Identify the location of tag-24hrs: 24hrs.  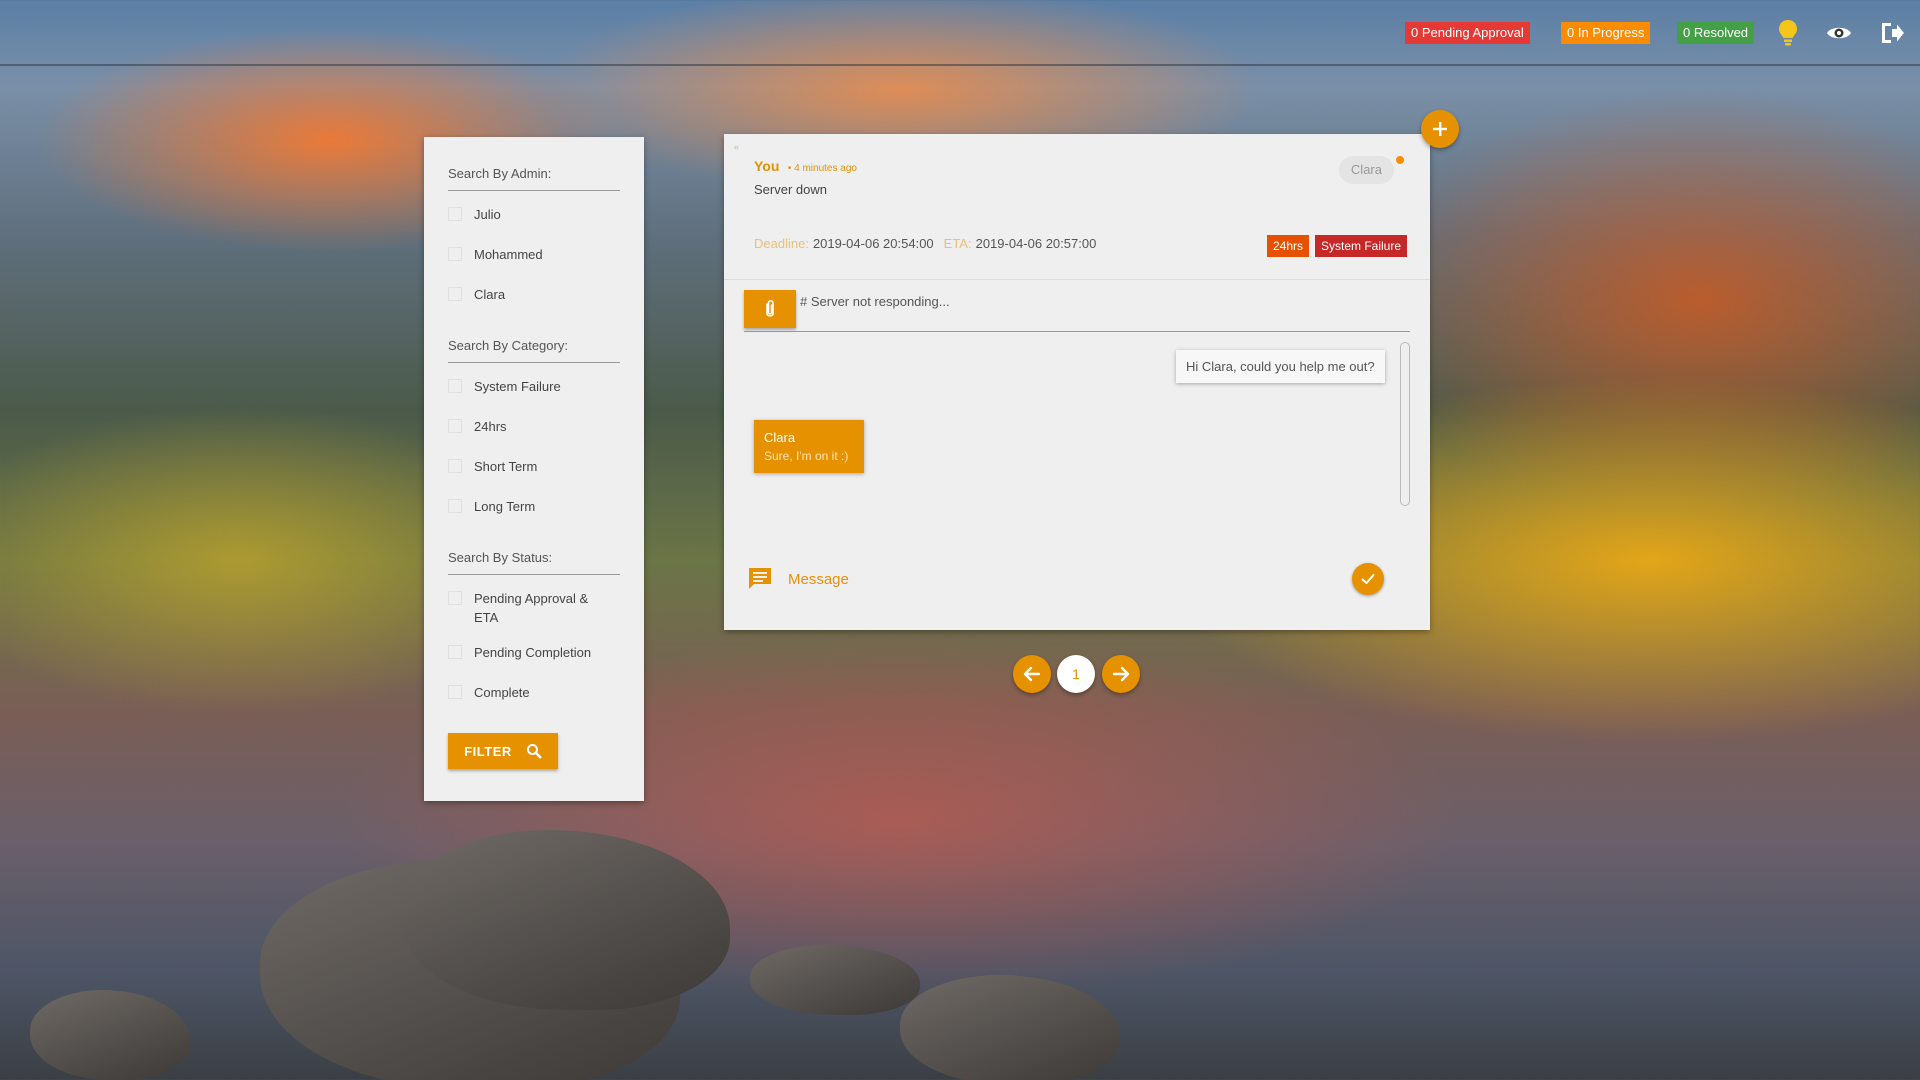
(1288, 246).